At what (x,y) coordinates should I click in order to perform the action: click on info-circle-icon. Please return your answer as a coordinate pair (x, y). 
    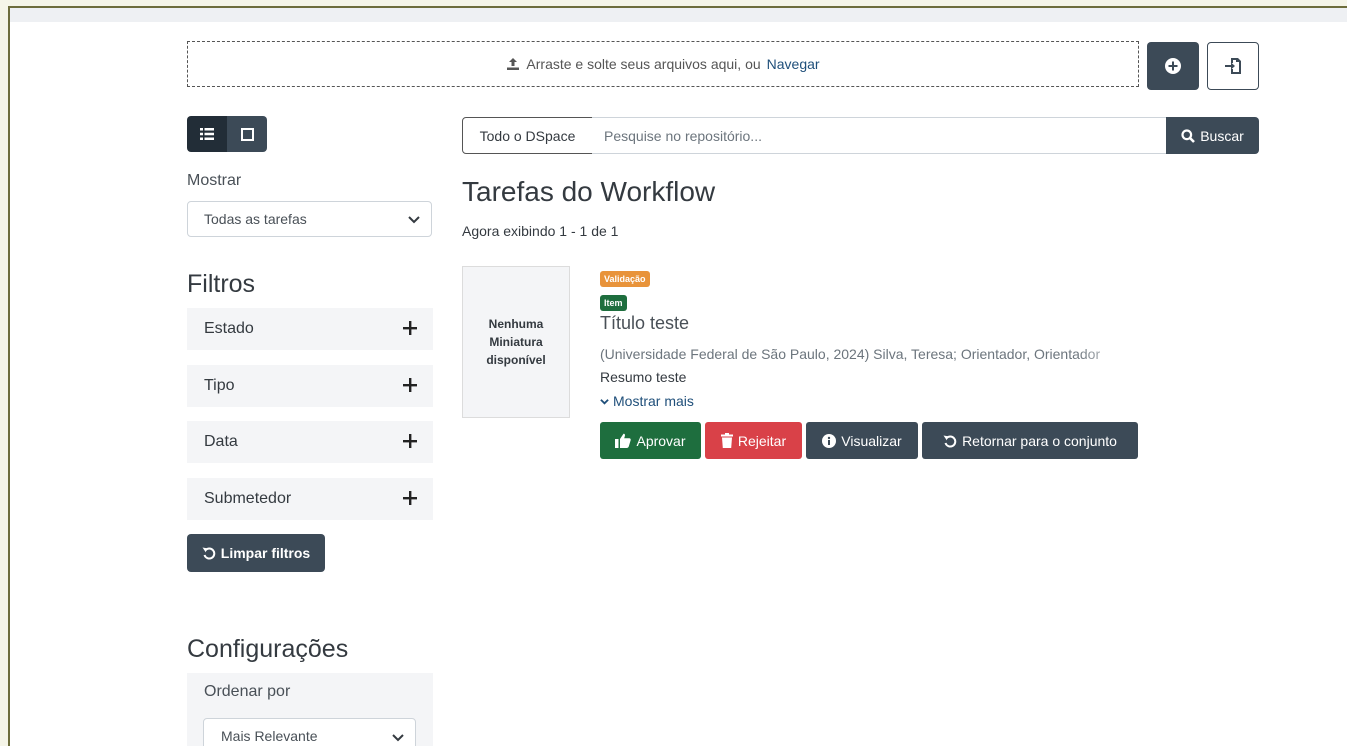
    Looking at the image, I should click on (829, 440).